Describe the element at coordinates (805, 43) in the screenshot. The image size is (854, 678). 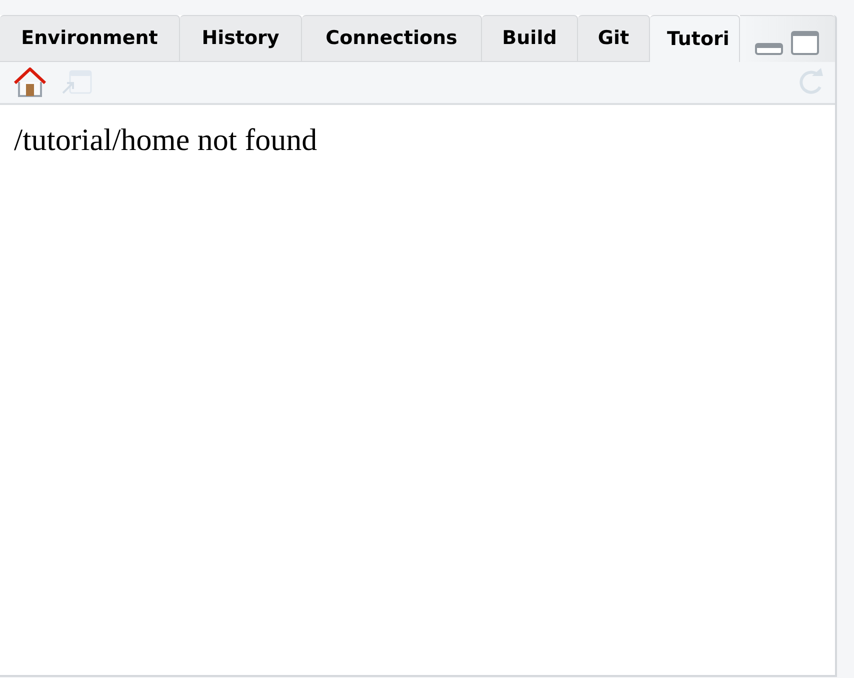
I see `maximize-icon` at that location.